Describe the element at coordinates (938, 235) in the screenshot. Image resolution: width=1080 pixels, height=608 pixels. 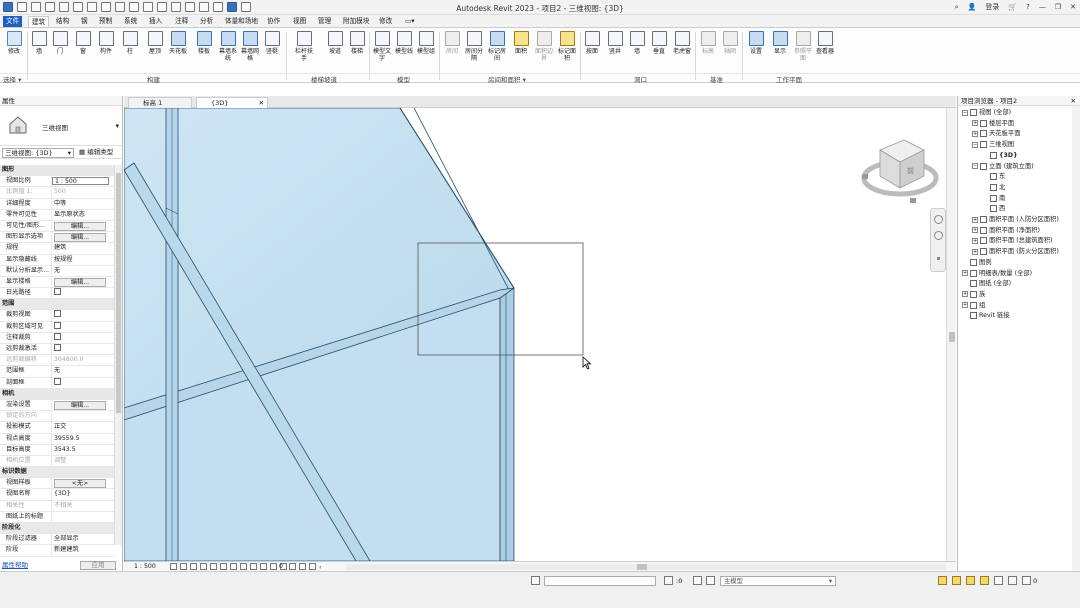
I see `zoom-icon` at that location.